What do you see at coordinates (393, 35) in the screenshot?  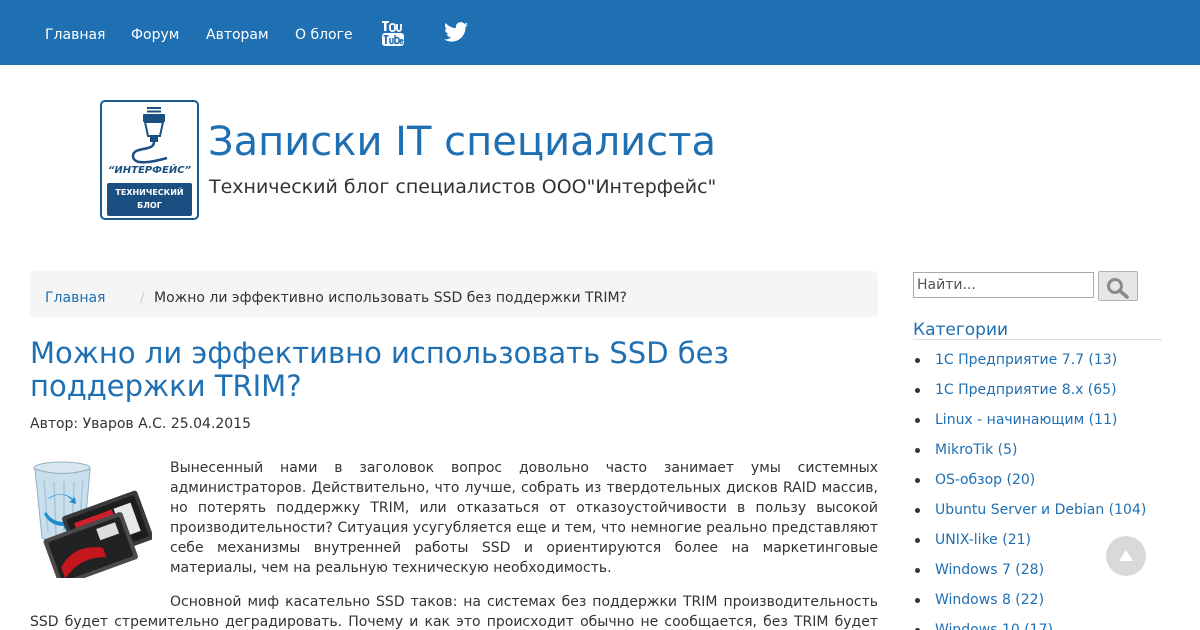 I see `youtube-icon` at bounding box center [393, 35].